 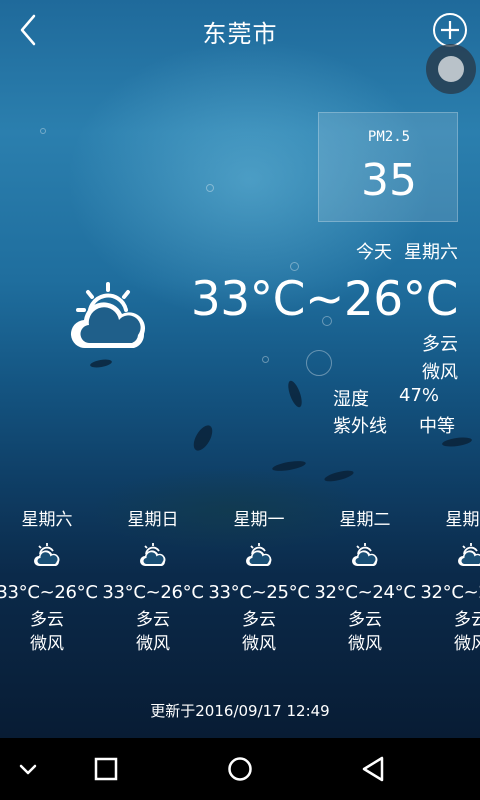 What do you see at coordinates (240, 711) in the screenshot?
I see `update-timestamp: 更新于2016/09/17 12:49` at bounding box center [240, 711].